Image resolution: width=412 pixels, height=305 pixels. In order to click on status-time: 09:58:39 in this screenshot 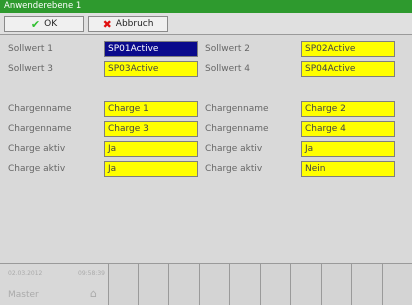, I will do `click(91, 273)`.